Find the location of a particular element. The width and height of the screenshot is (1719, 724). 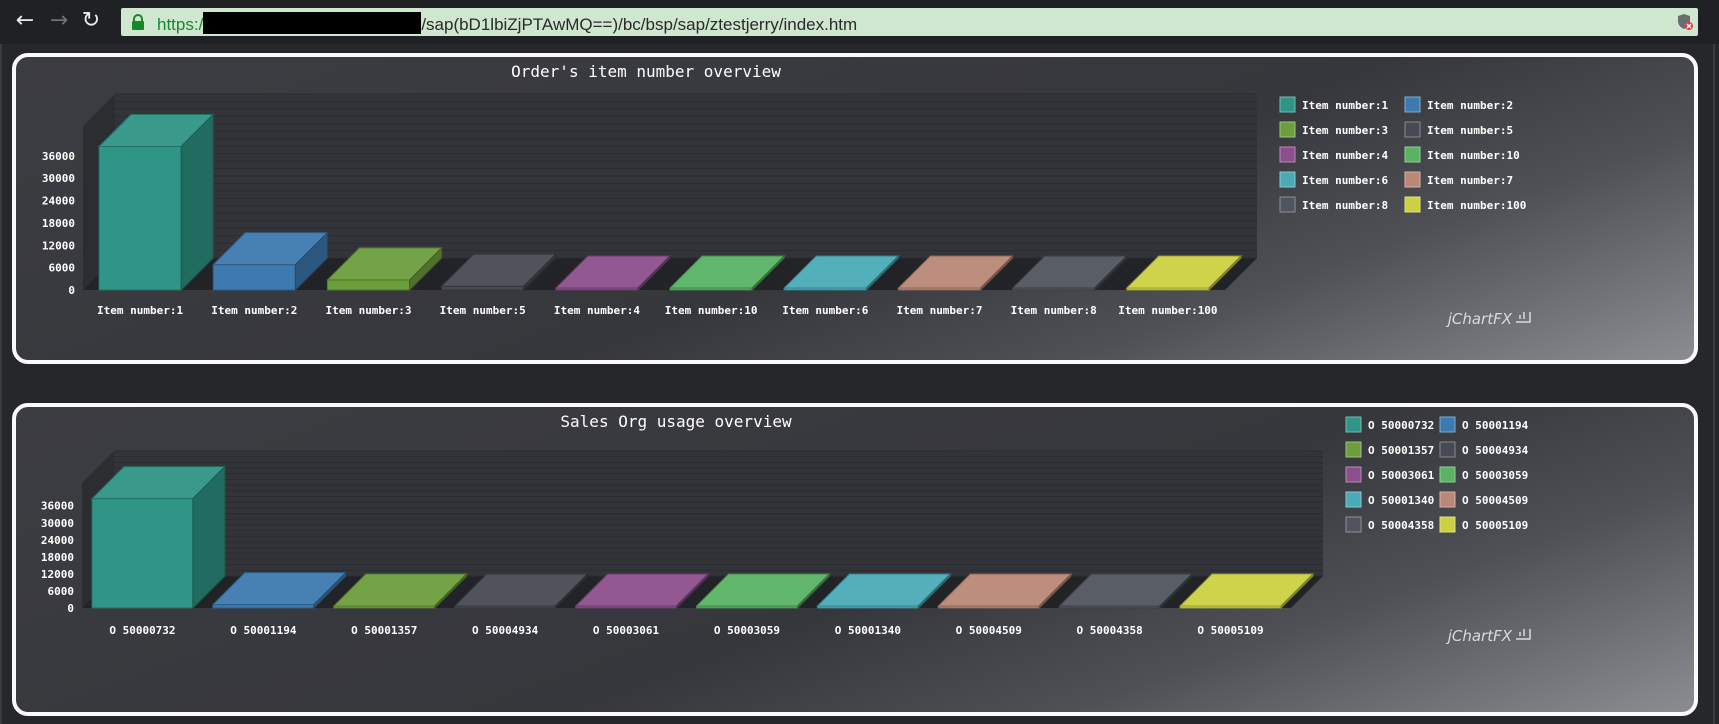

category-label: Item number:10 is located at coordinates (711, 310).